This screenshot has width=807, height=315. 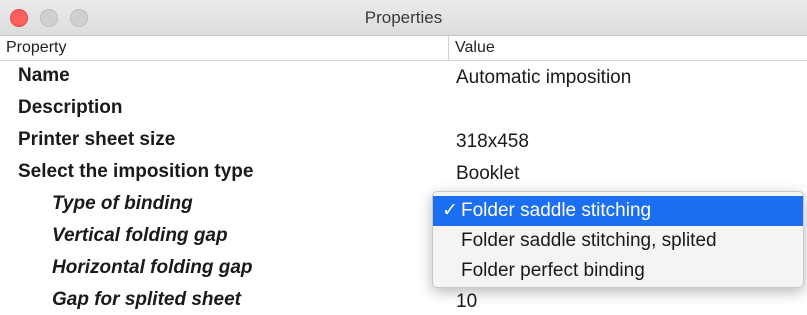 I want to click on property-label: Horizontal folding gap, so click(x=152, y=267).